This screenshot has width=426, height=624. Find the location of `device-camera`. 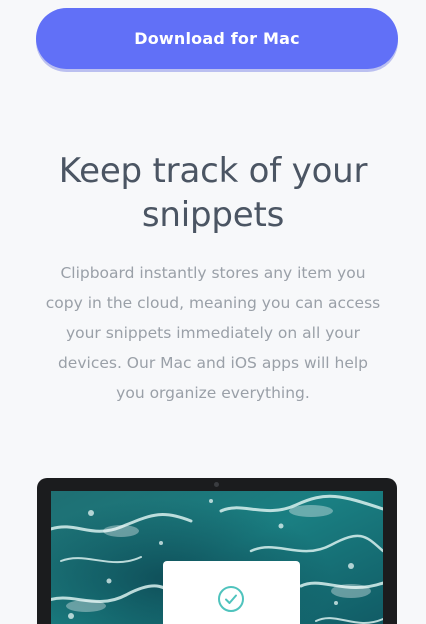

device-camera is located at coordinates (216, 484).